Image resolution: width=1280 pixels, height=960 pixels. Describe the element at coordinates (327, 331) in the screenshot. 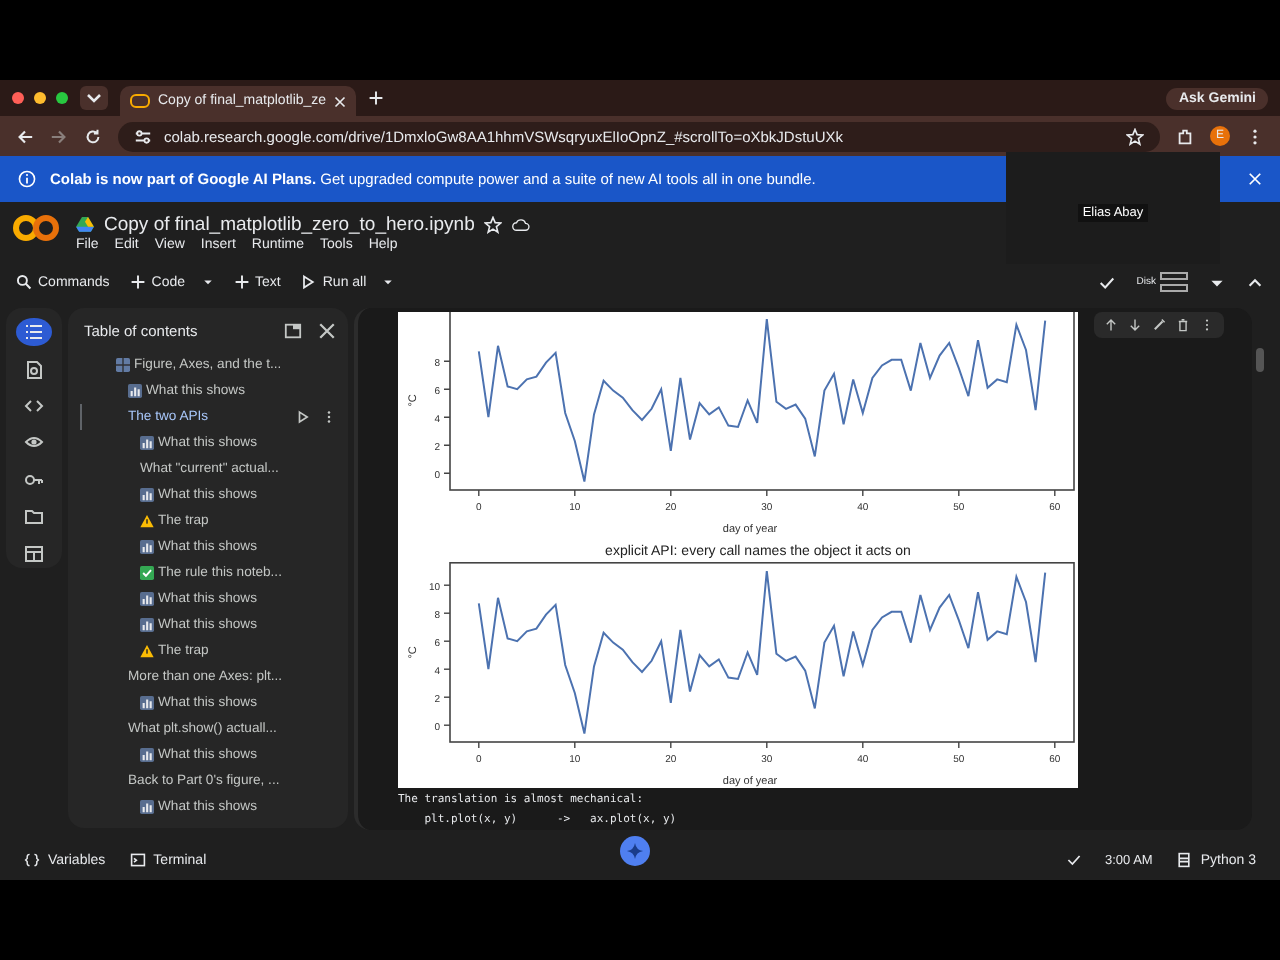

I see `close-icon` at that location.